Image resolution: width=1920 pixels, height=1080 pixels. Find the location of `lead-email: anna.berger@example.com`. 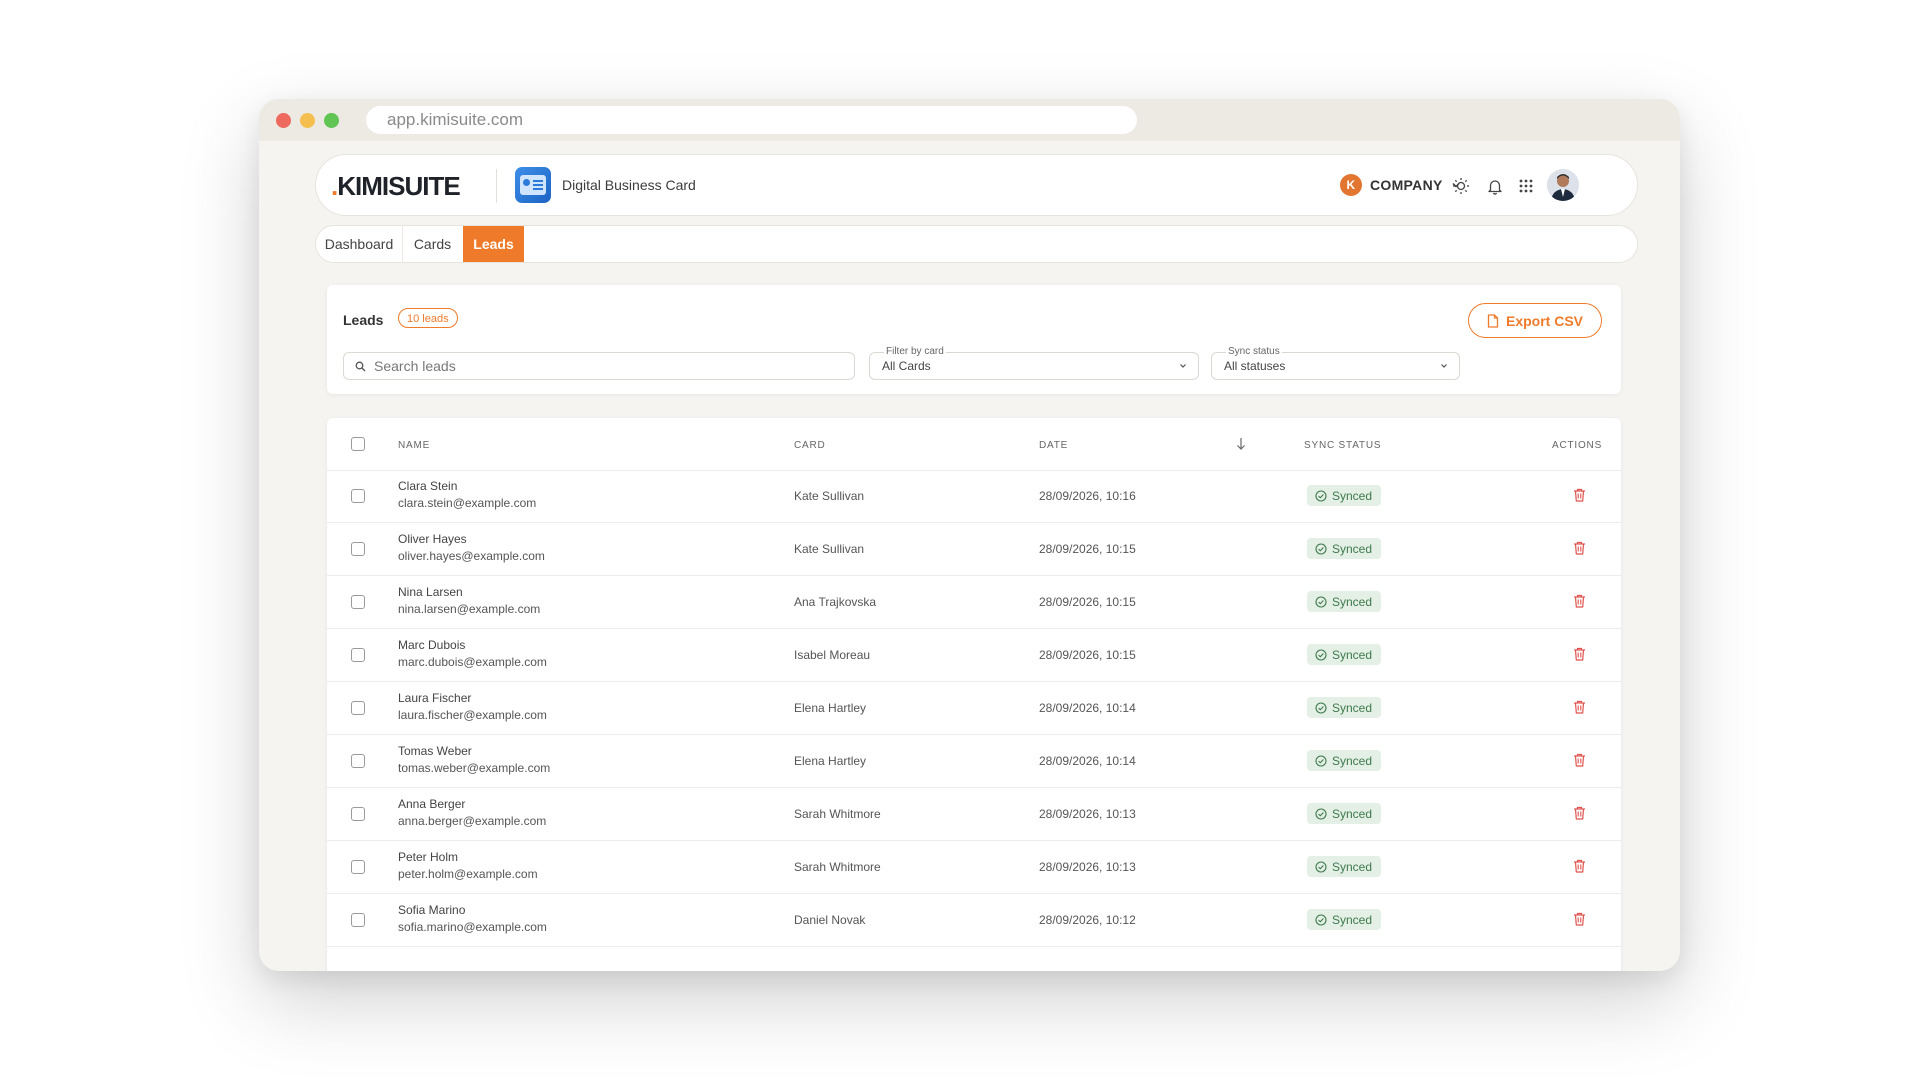

lead-email: anna.berger@example.com is located at coordinates (472, 821).